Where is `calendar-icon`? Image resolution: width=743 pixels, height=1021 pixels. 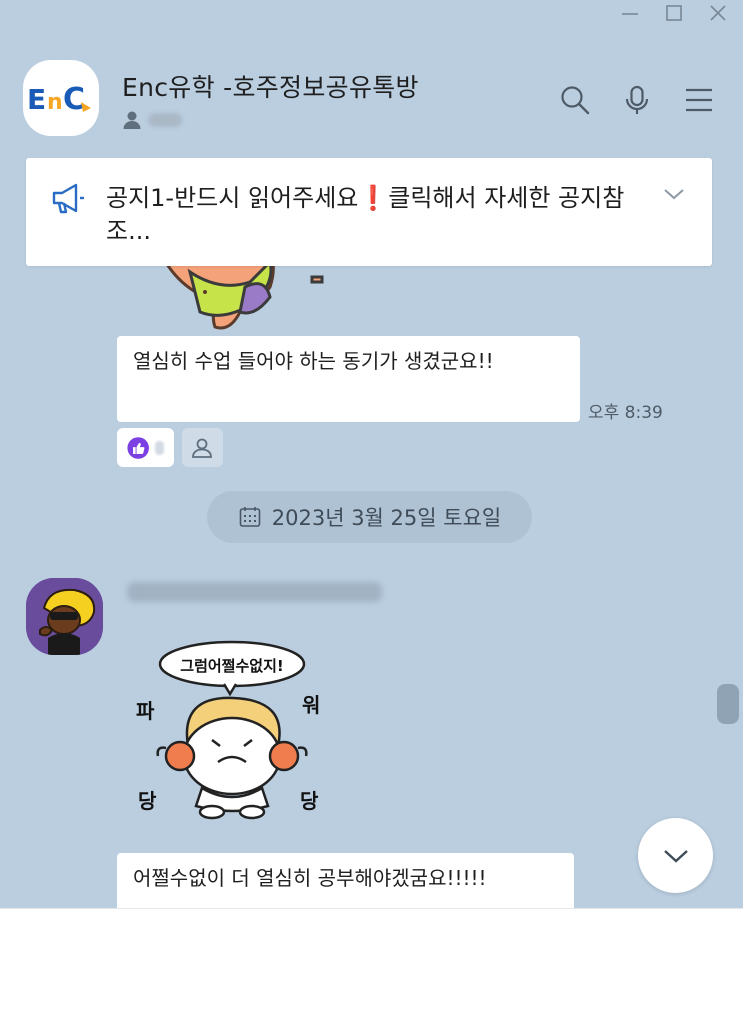 calendar-icon is located at coordinates (250, 517).